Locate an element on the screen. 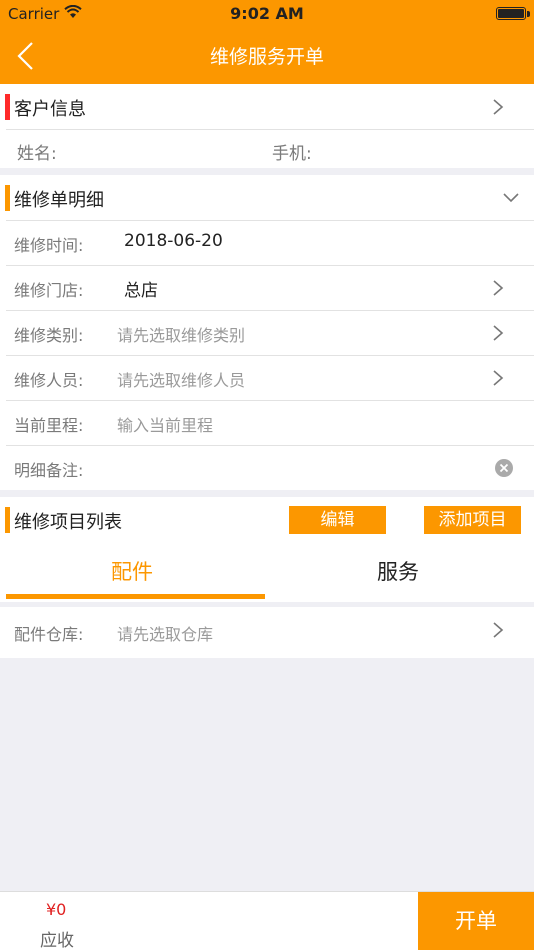 The height and width of the screenshot is (950, 534). name-label: 姓名: is located at coordinates (37, 154).